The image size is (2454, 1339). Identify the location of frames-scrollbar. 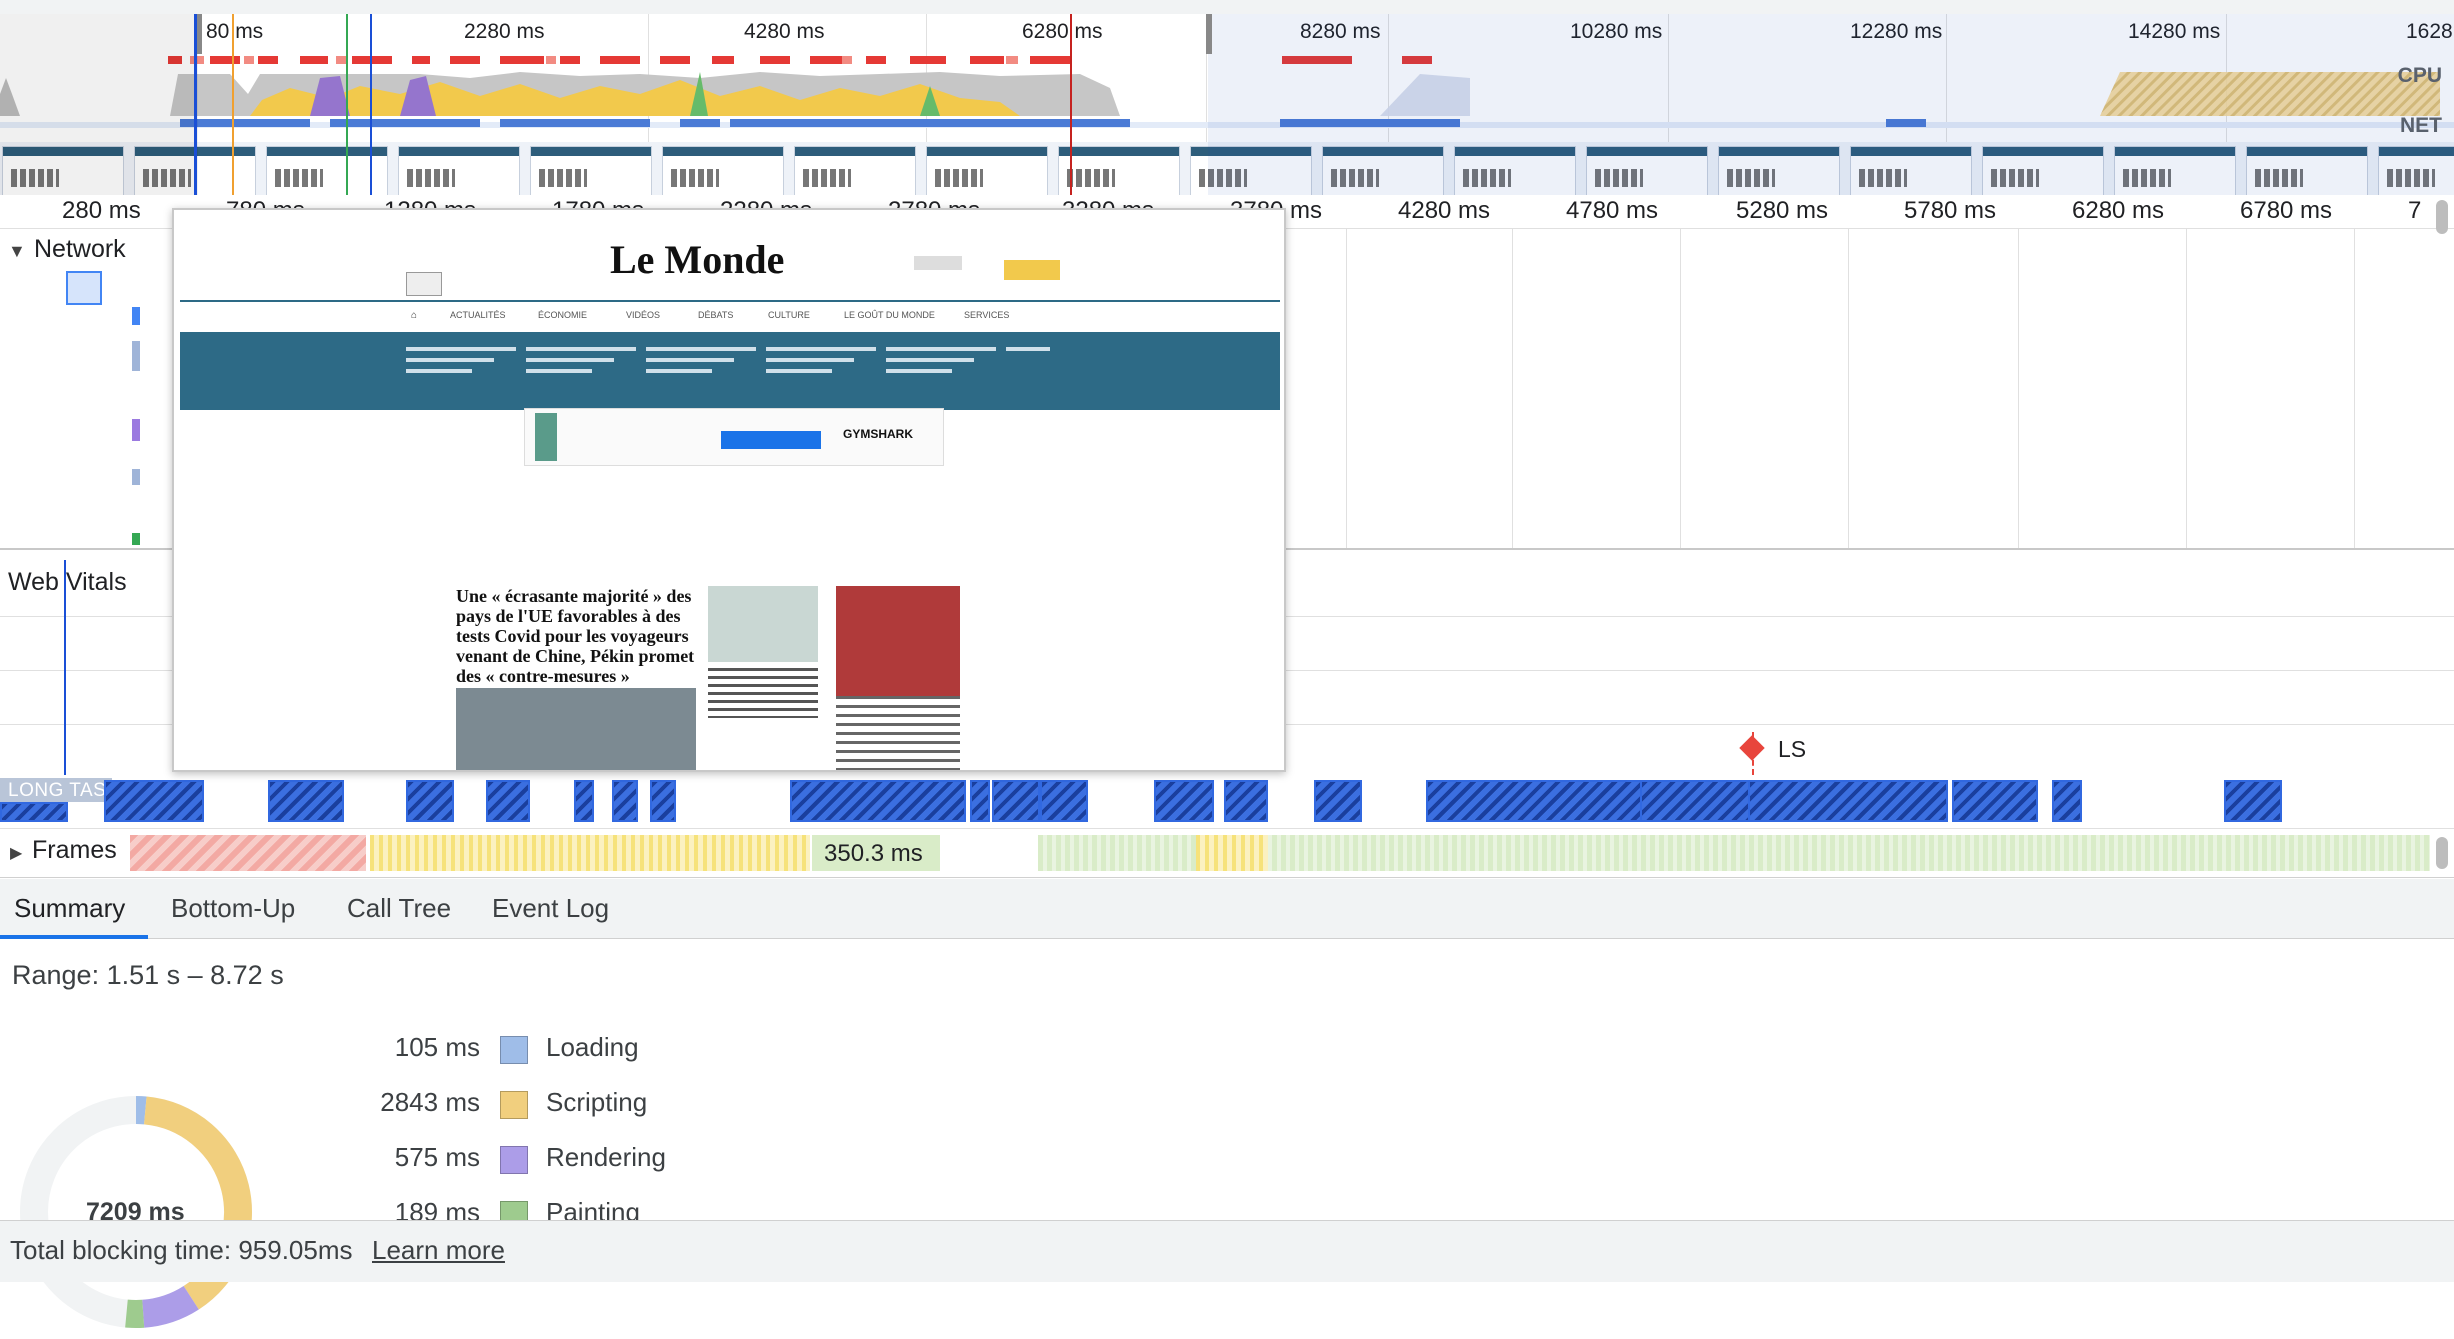
(2442, 853).